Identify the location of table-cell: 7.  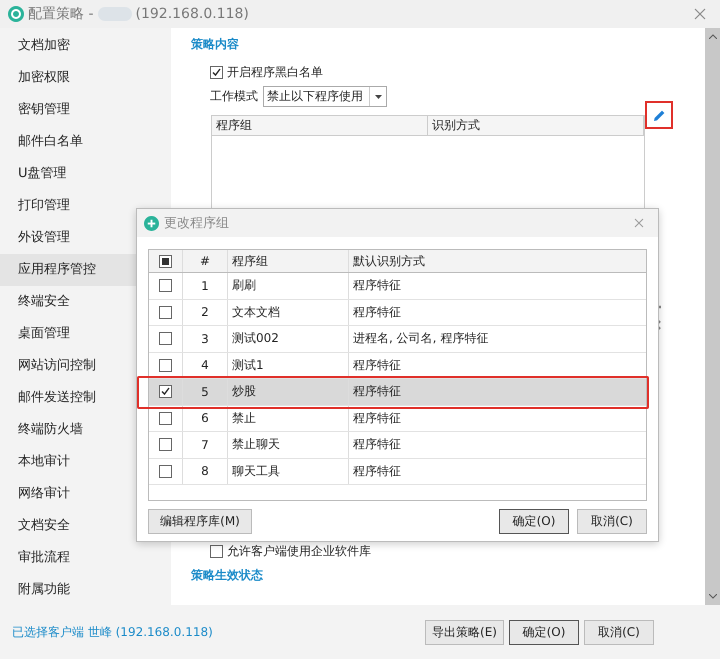
(205, 445).